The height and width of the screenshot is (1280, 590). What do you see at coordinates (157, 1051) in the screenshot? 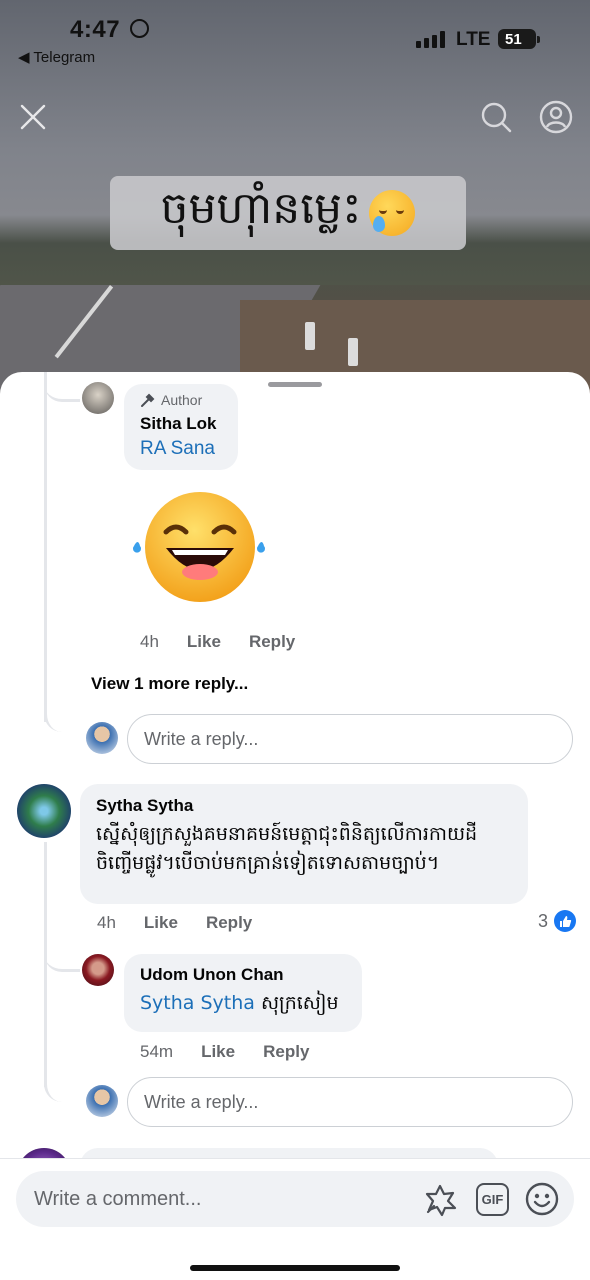
I see `comment-time: 54m` at bounding box center [157, 1051].